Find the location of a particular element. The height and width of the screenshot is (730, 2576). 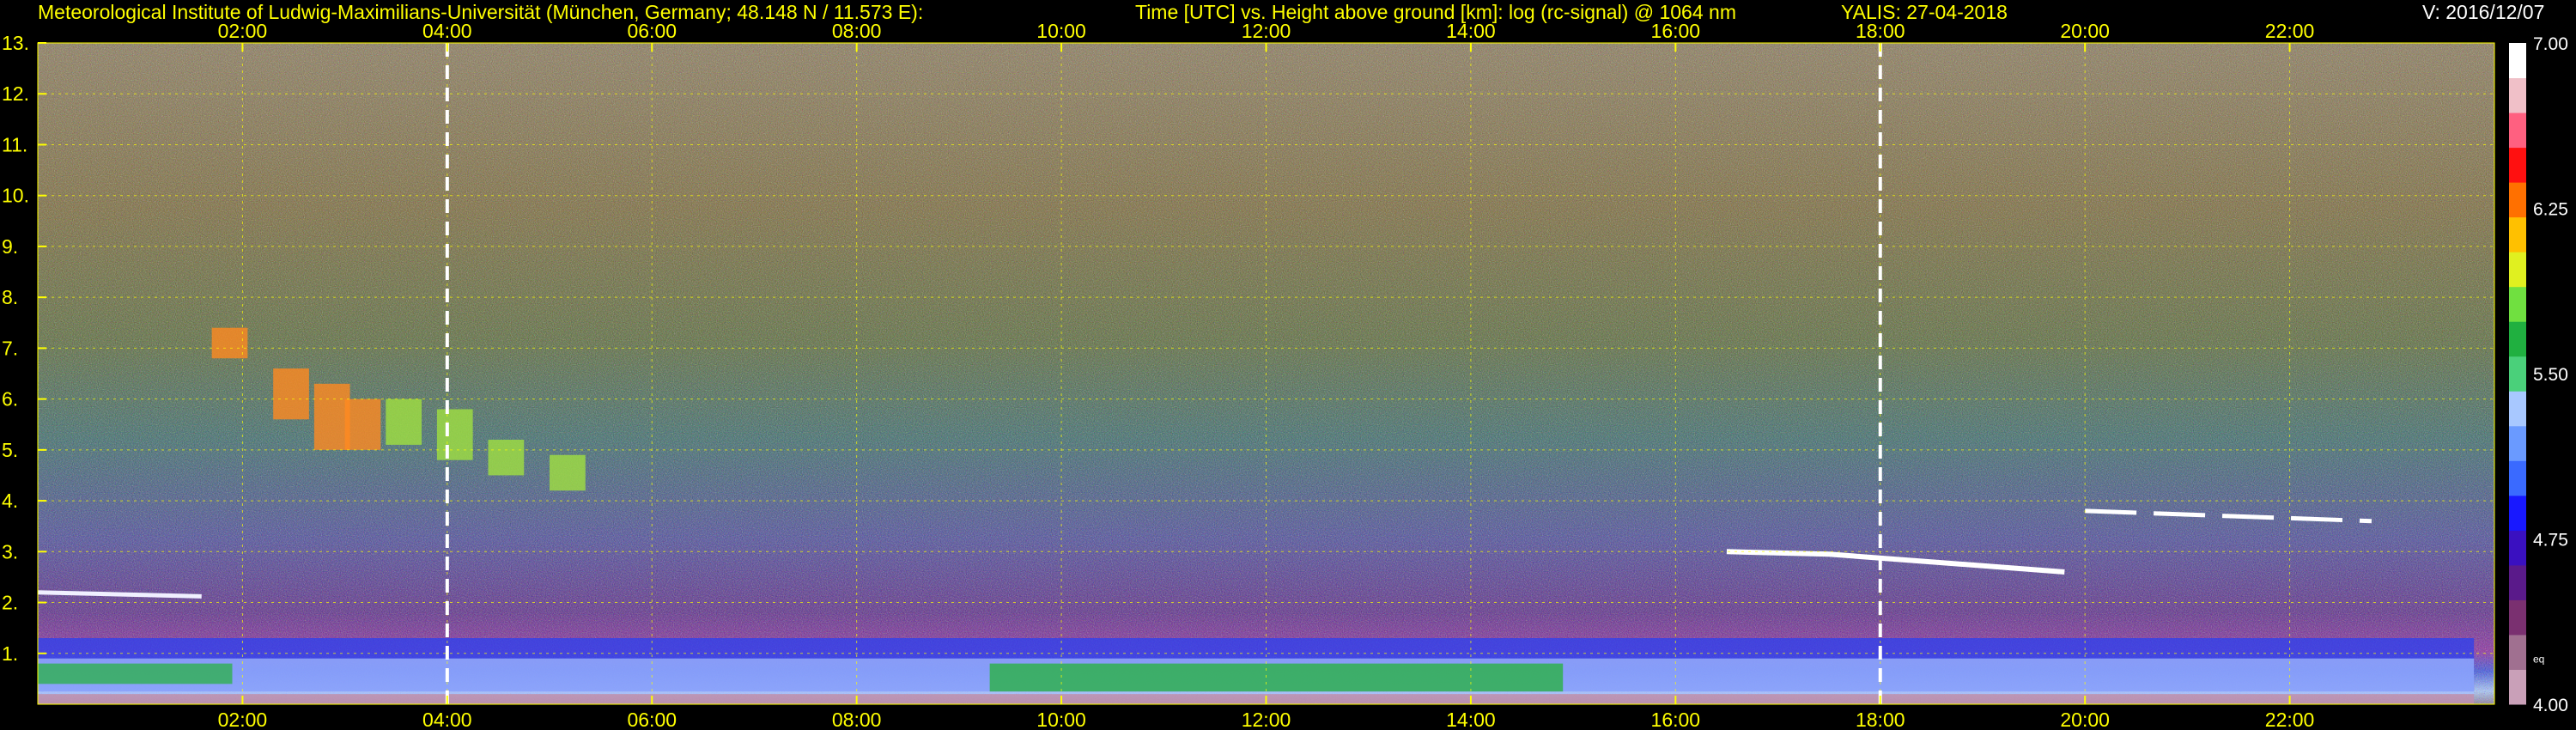

colorbar-tick-label: 5.50 is located at coordinates (2551, 375).